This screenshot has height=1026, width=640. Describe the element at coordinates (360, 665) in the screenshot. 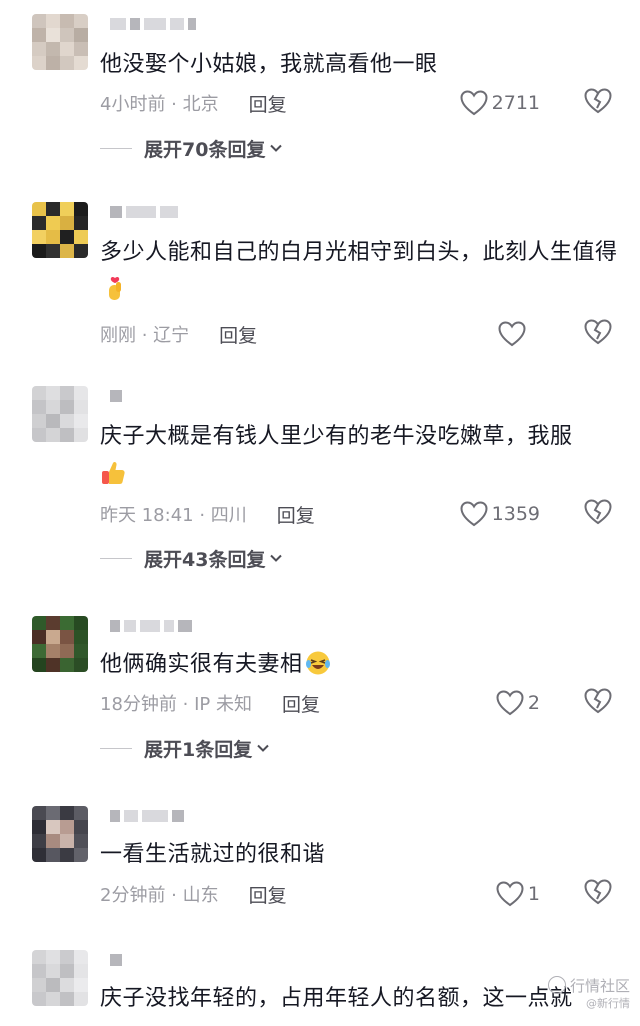

I see `comment-text: 他俩确实很有夫妻相` at that location.